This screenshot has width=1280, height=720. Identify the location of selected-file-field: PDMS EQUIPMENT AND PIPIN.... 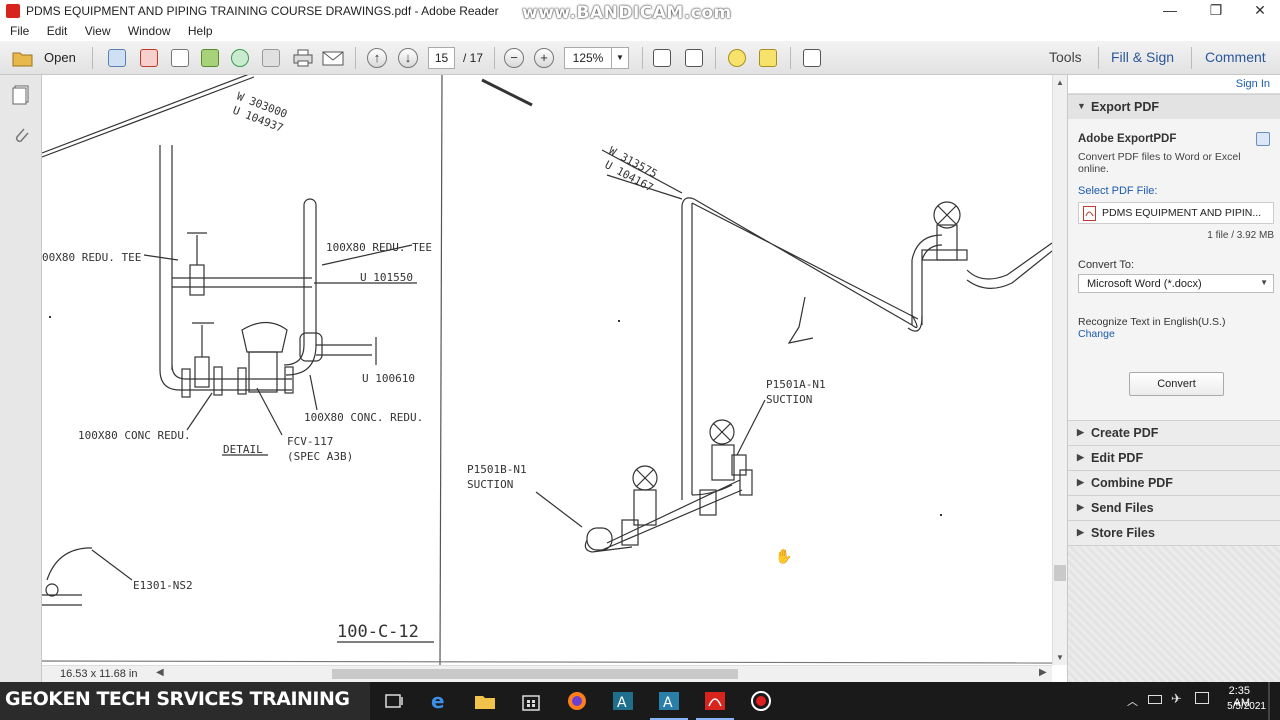
(1176, 213).